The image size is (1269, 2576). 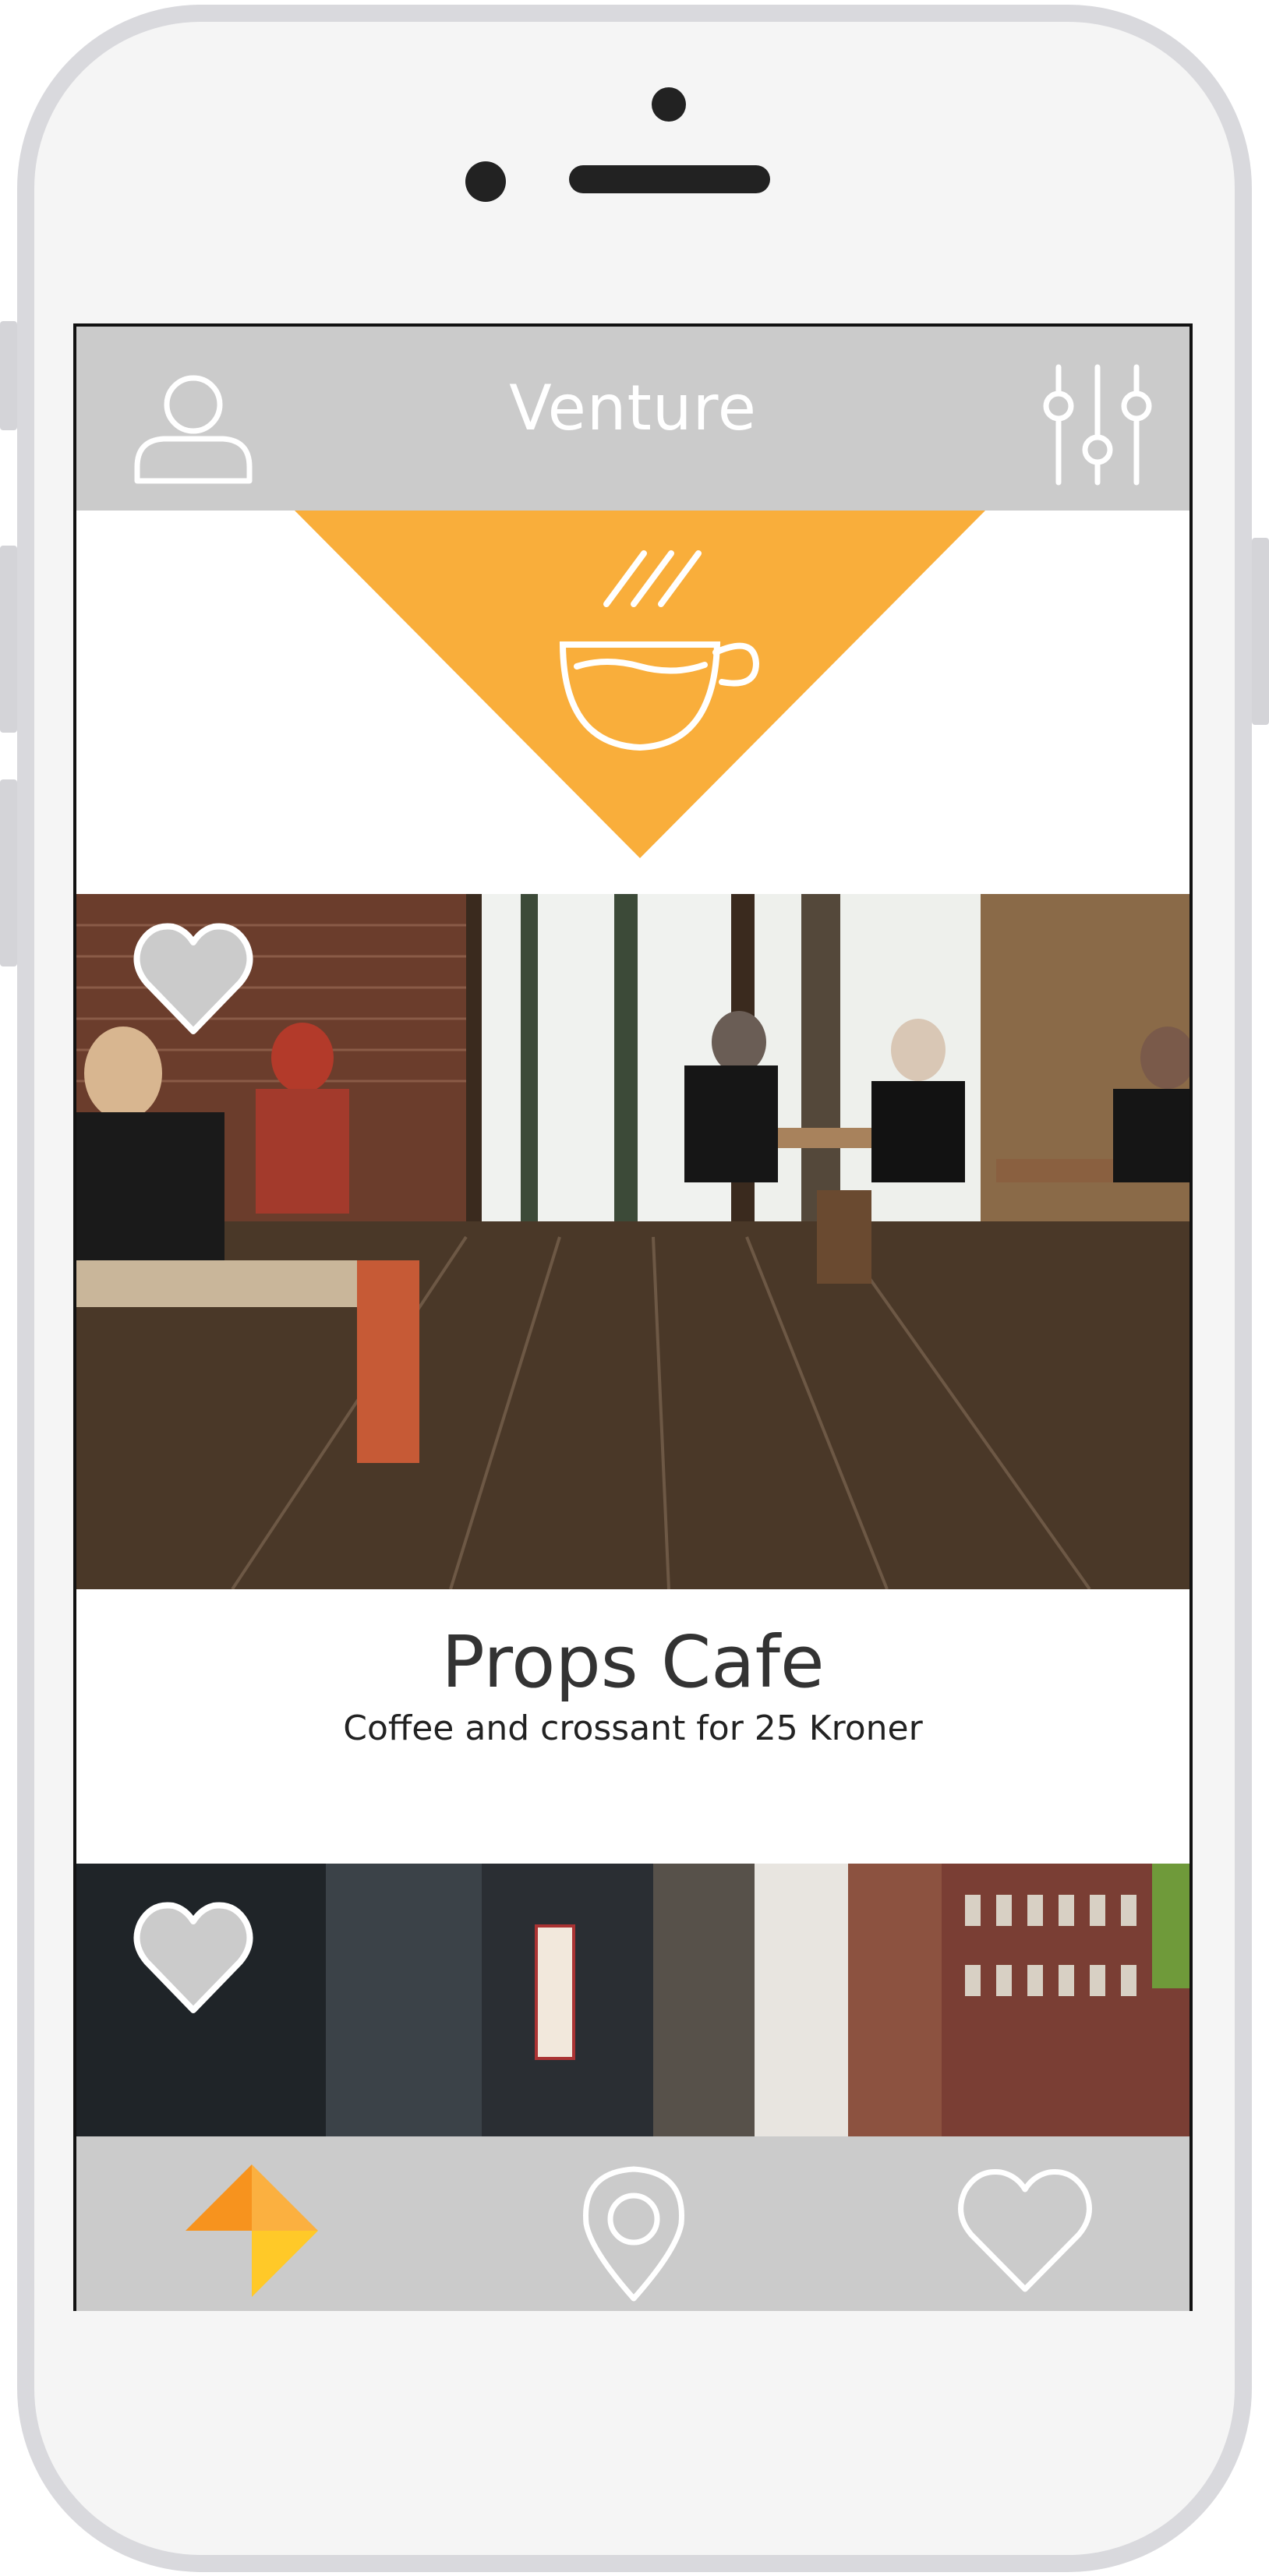 I want to click on place-subtitle: Coffee and crossant for 25 Kroner, so click(x=633, y=1728).